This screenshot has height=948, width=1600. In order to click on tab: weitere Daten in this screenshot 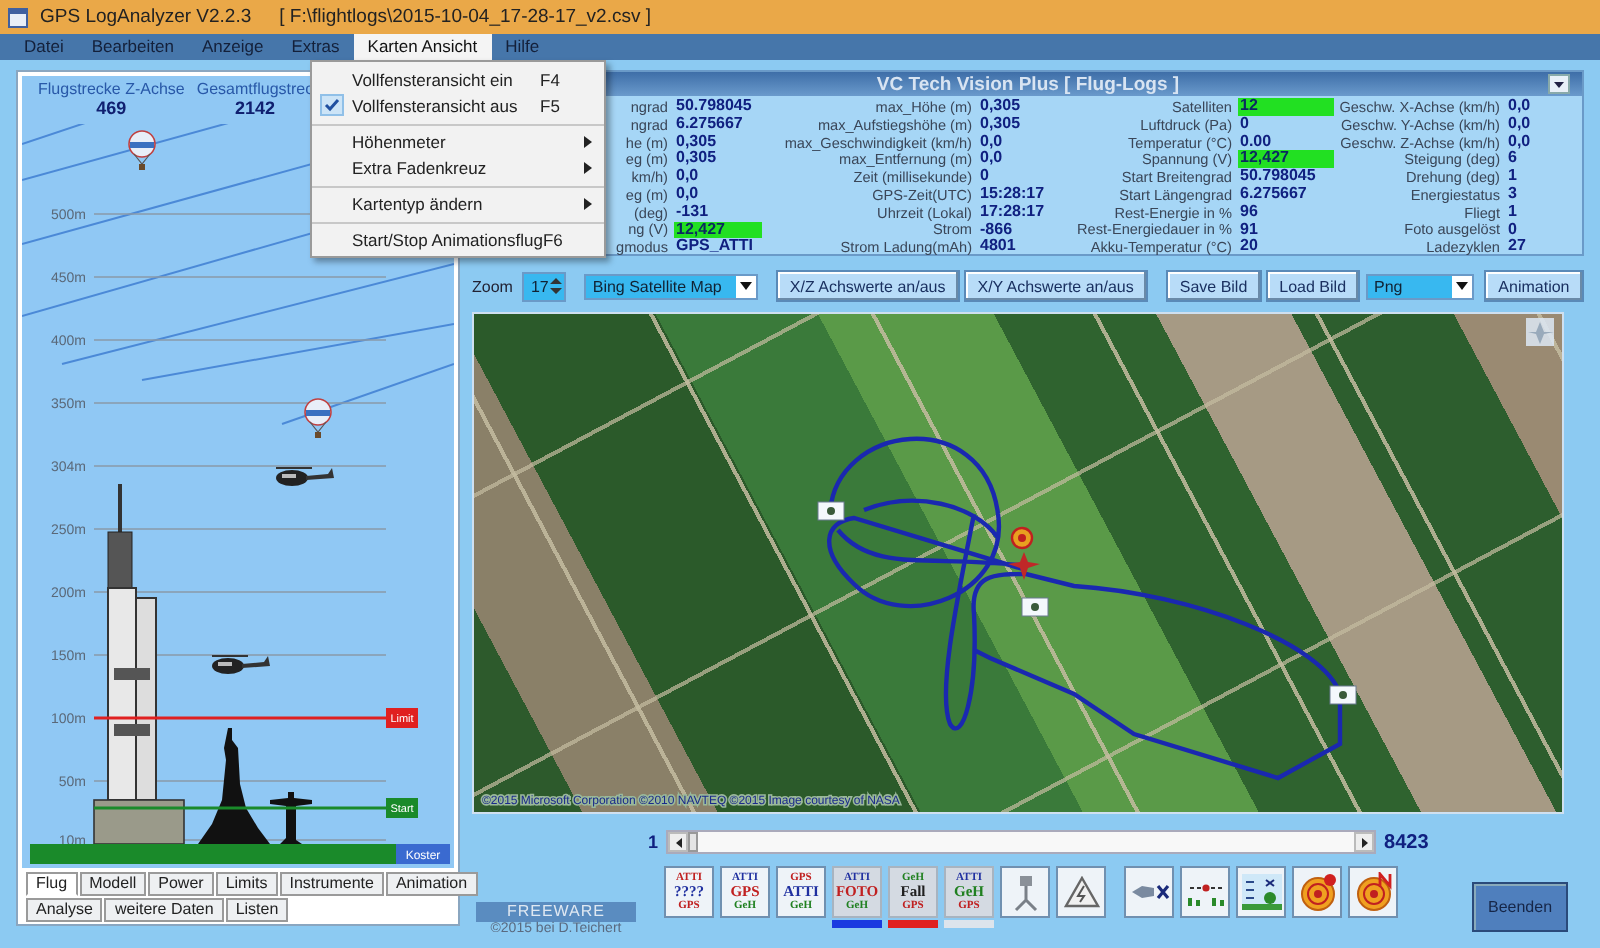, I will do `click(164, 910)`.